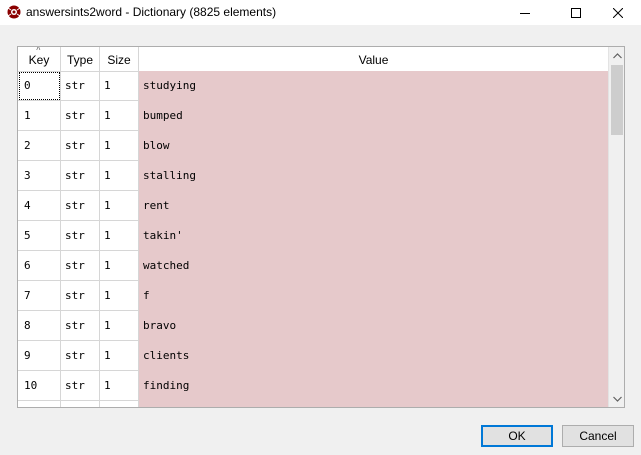 This screenshot has width=641, height=455. I want to click on key-cell: 10, so click(39, 386).